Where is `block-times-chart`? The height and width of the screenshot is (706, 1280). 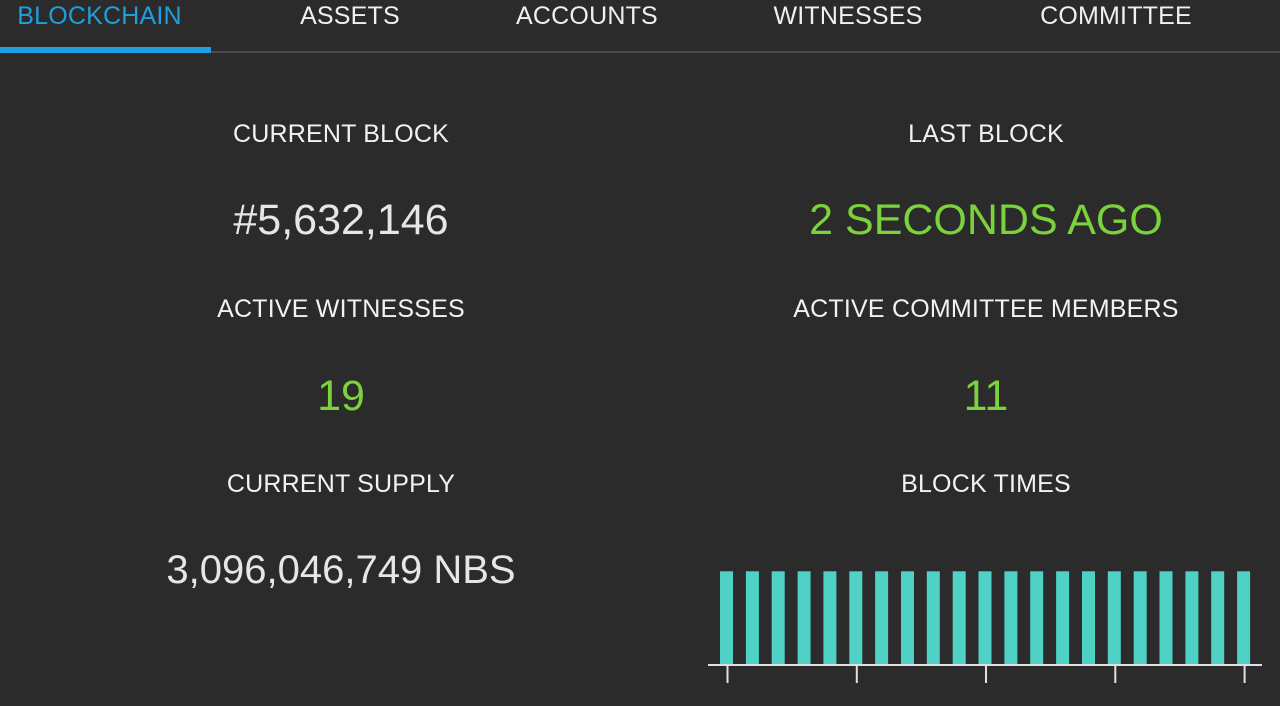 block-times-chart is located at coordinates (985, 627).